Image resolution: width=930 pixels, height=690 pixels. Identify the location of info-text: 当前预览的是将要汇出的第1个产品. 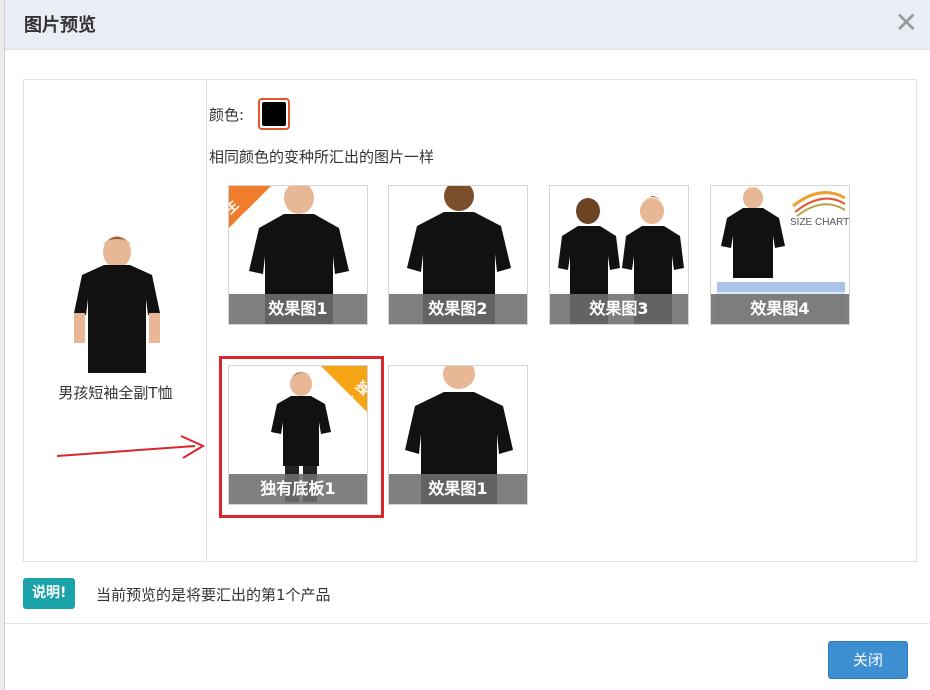
(213, 595).